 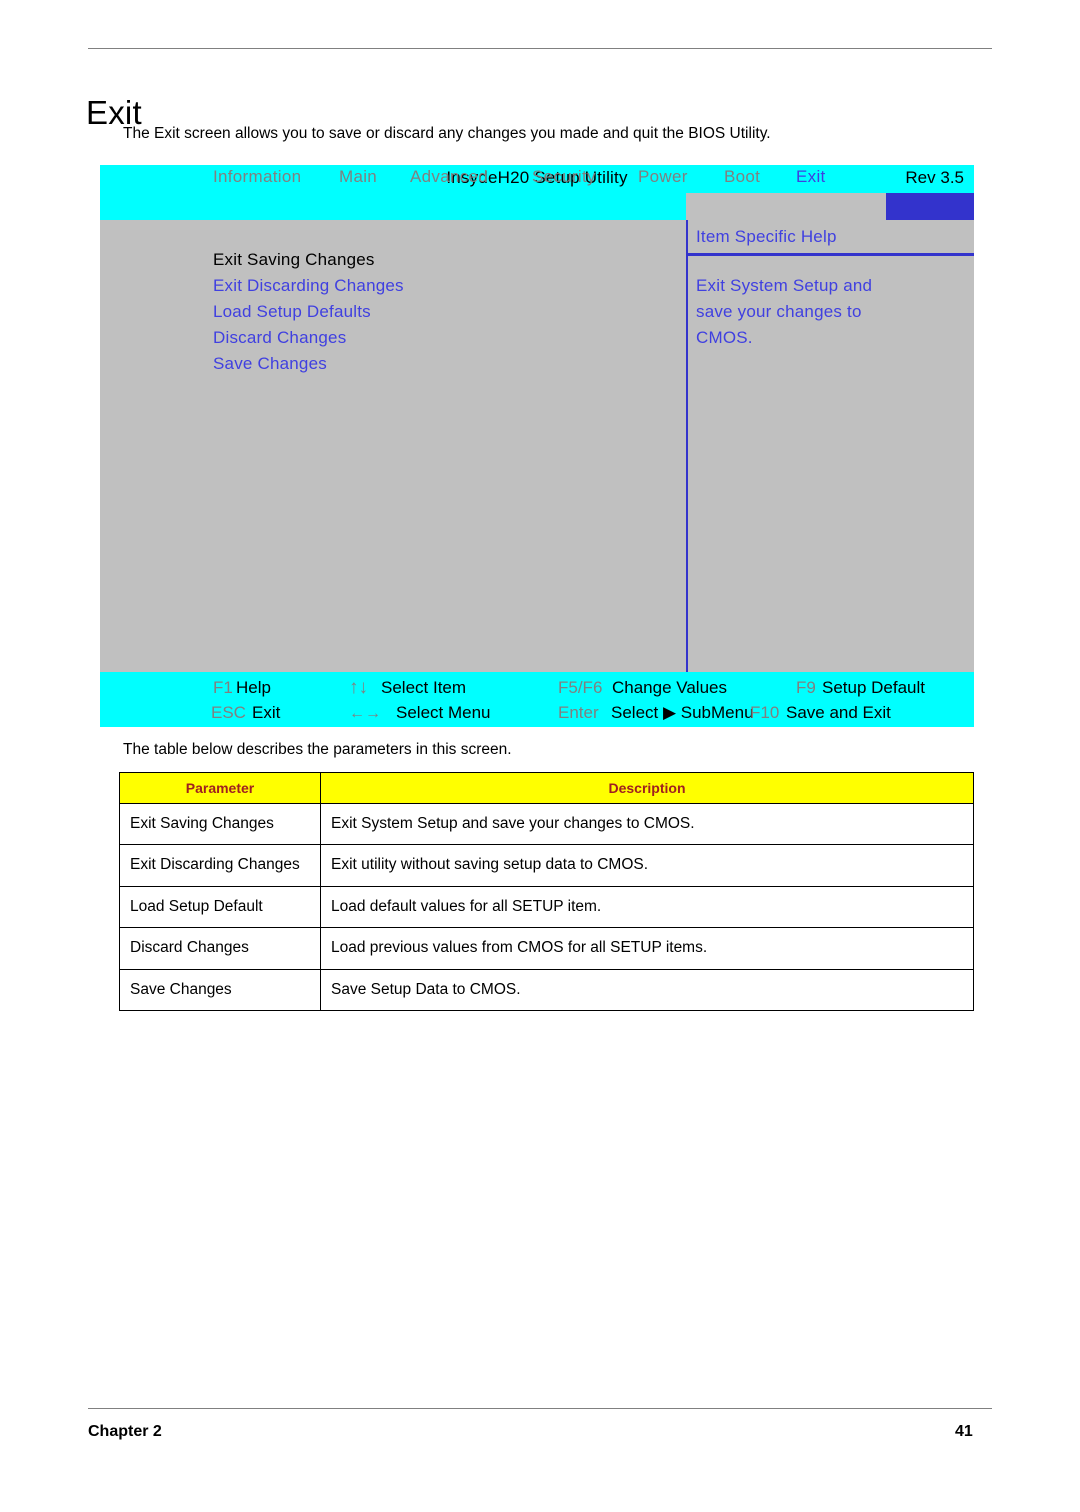 What do you see at coordinates (220, 865) in the screenshot?
I see `table-cell-parameter: Exit Discarding Changes` at bounding box center [220, 865].